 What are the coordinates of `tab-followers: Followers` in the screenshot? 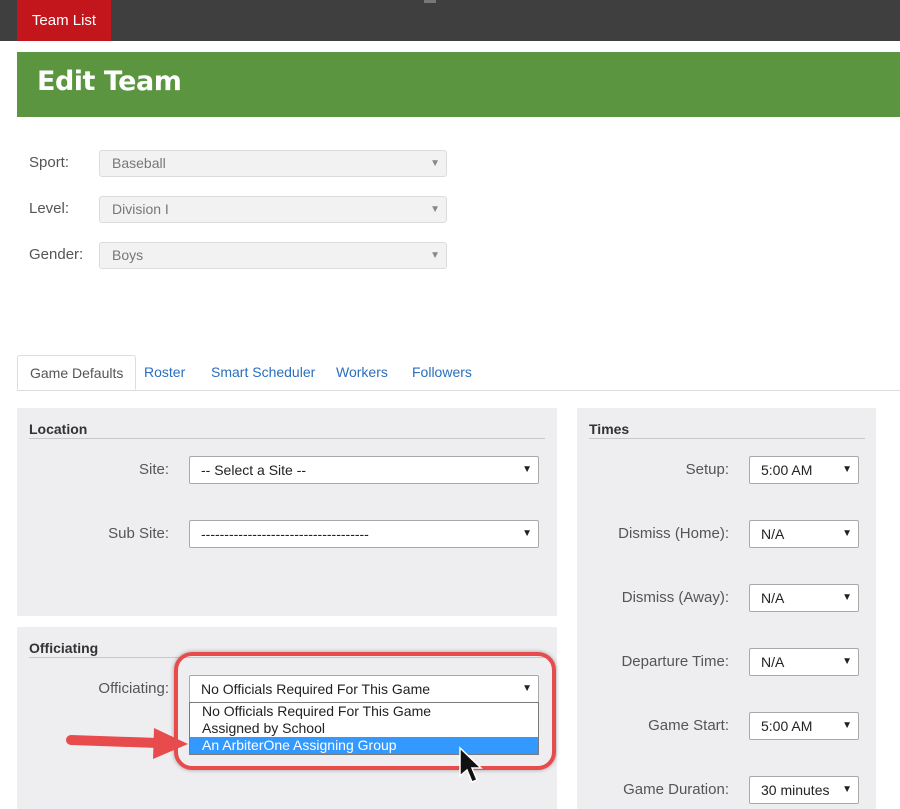 It's located at (442, 372).